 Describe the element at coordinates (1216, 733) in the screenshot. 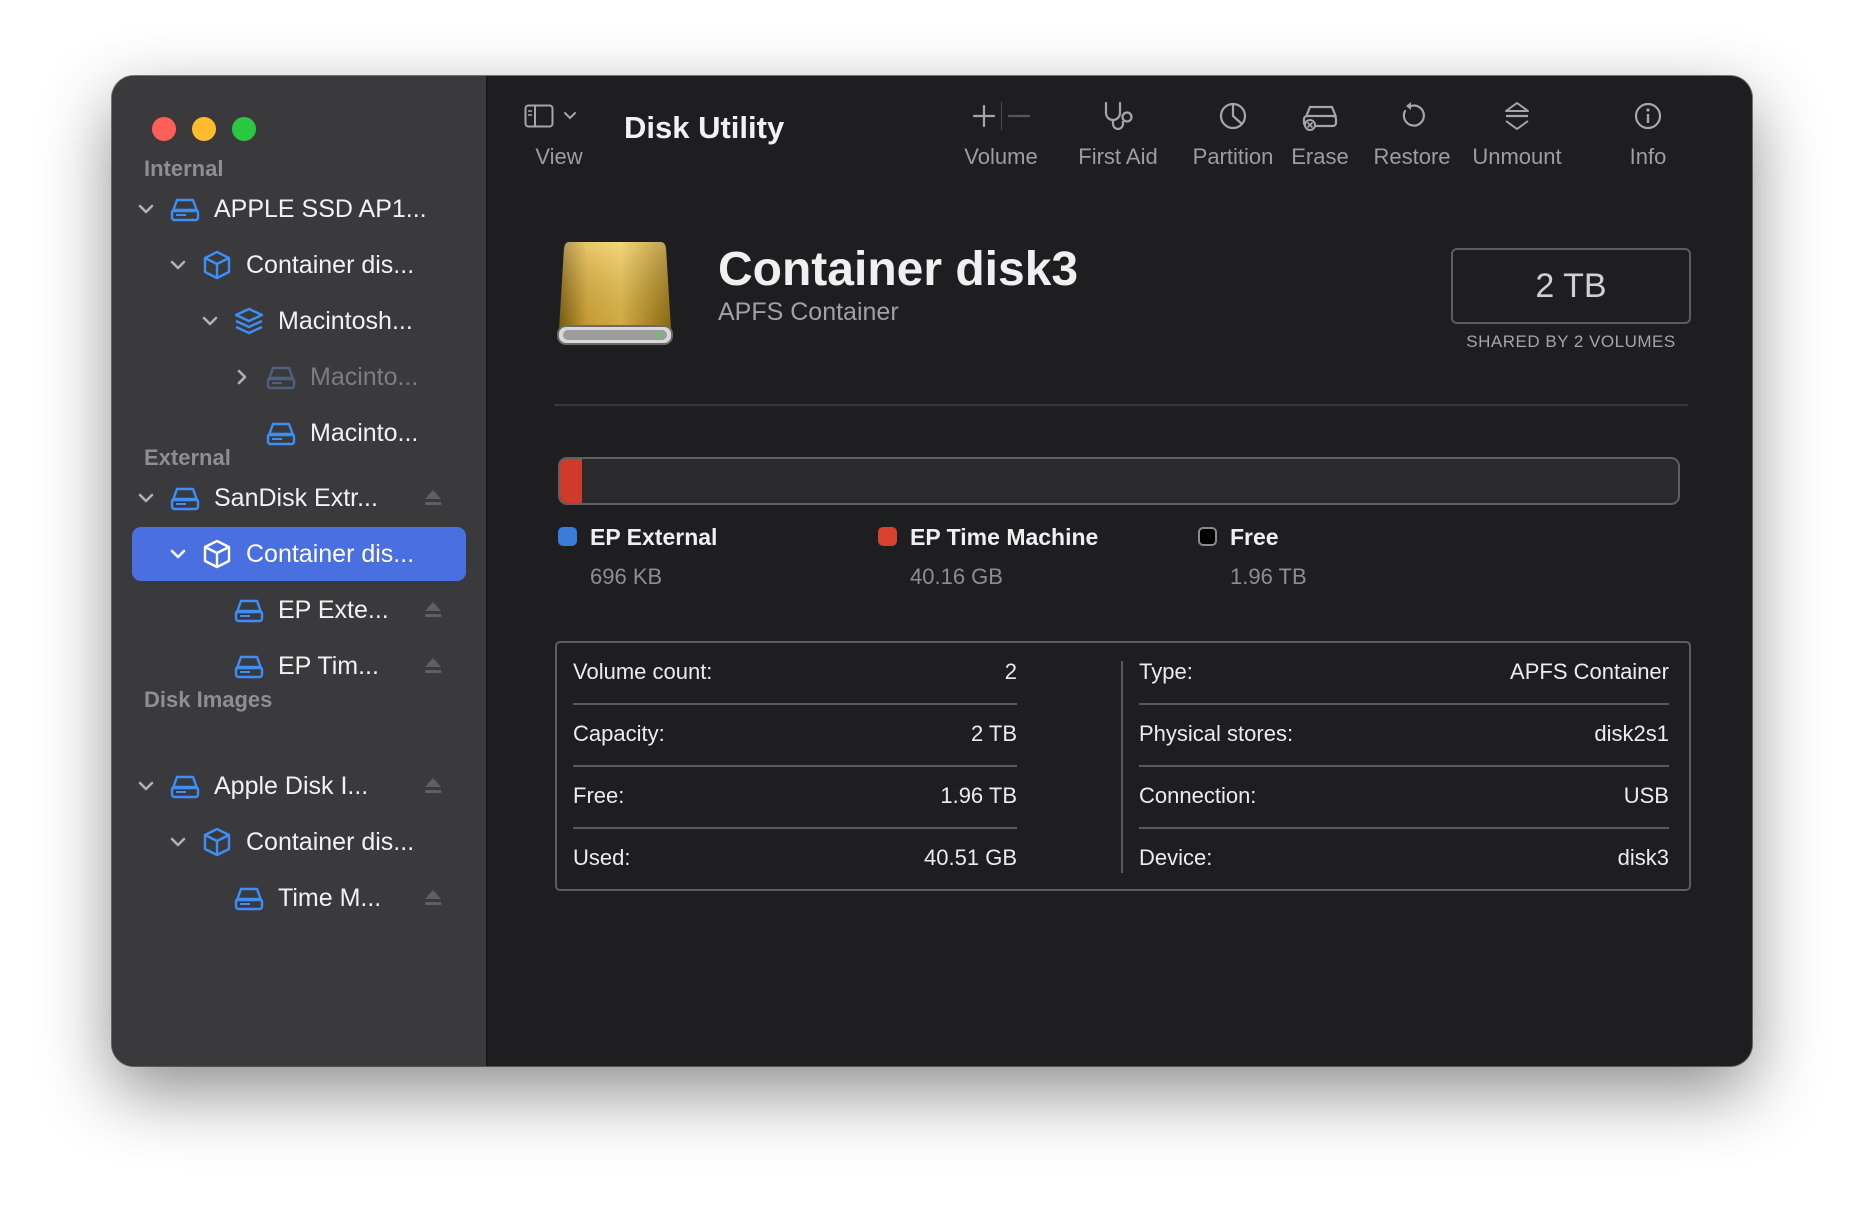

I see `info-key: Physical stores:` at that location.